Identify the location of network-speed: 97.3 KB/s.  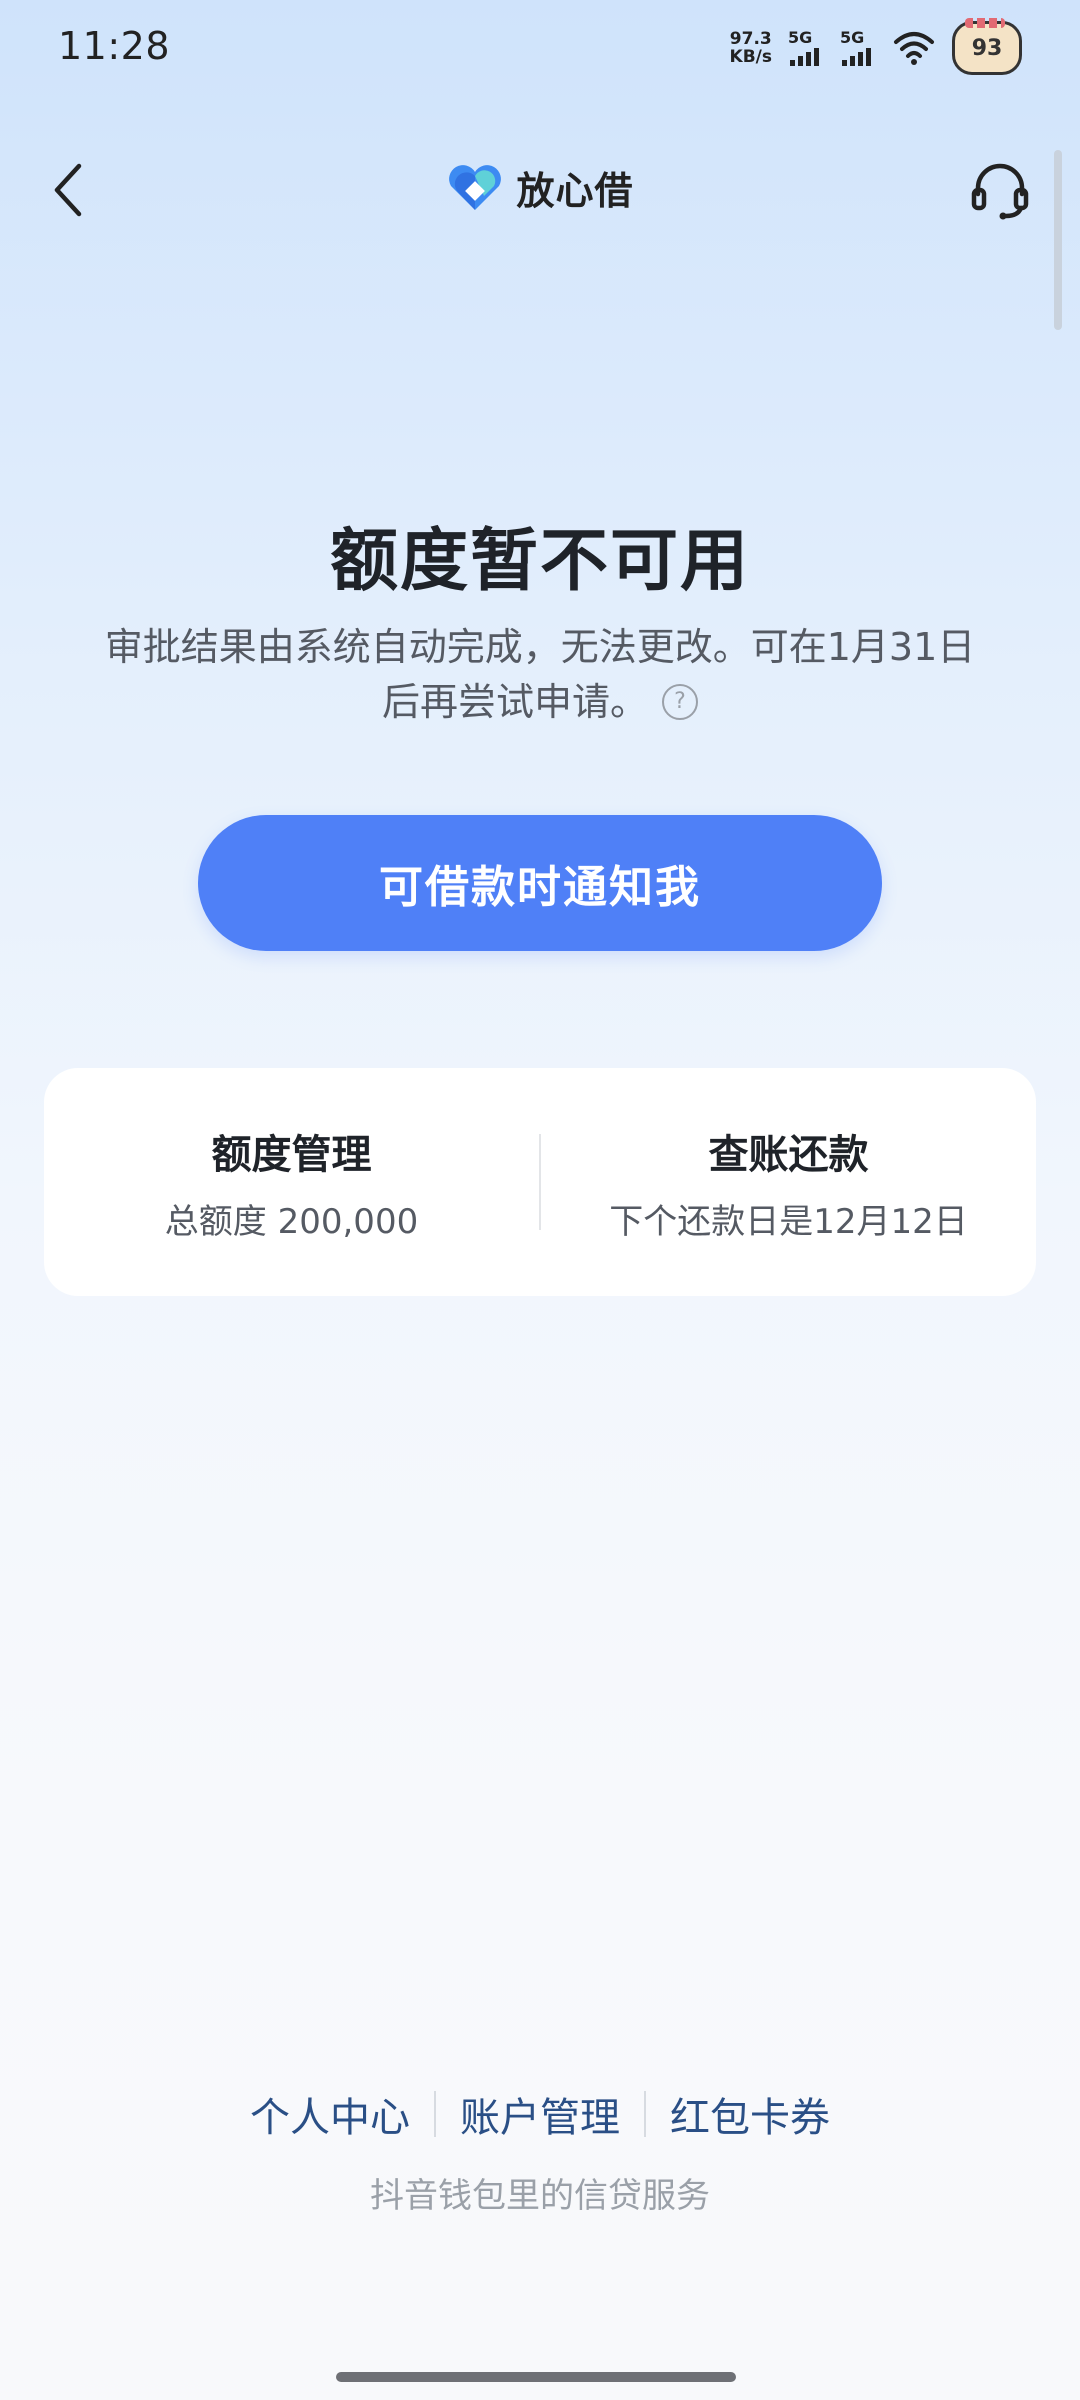
(751, 48).